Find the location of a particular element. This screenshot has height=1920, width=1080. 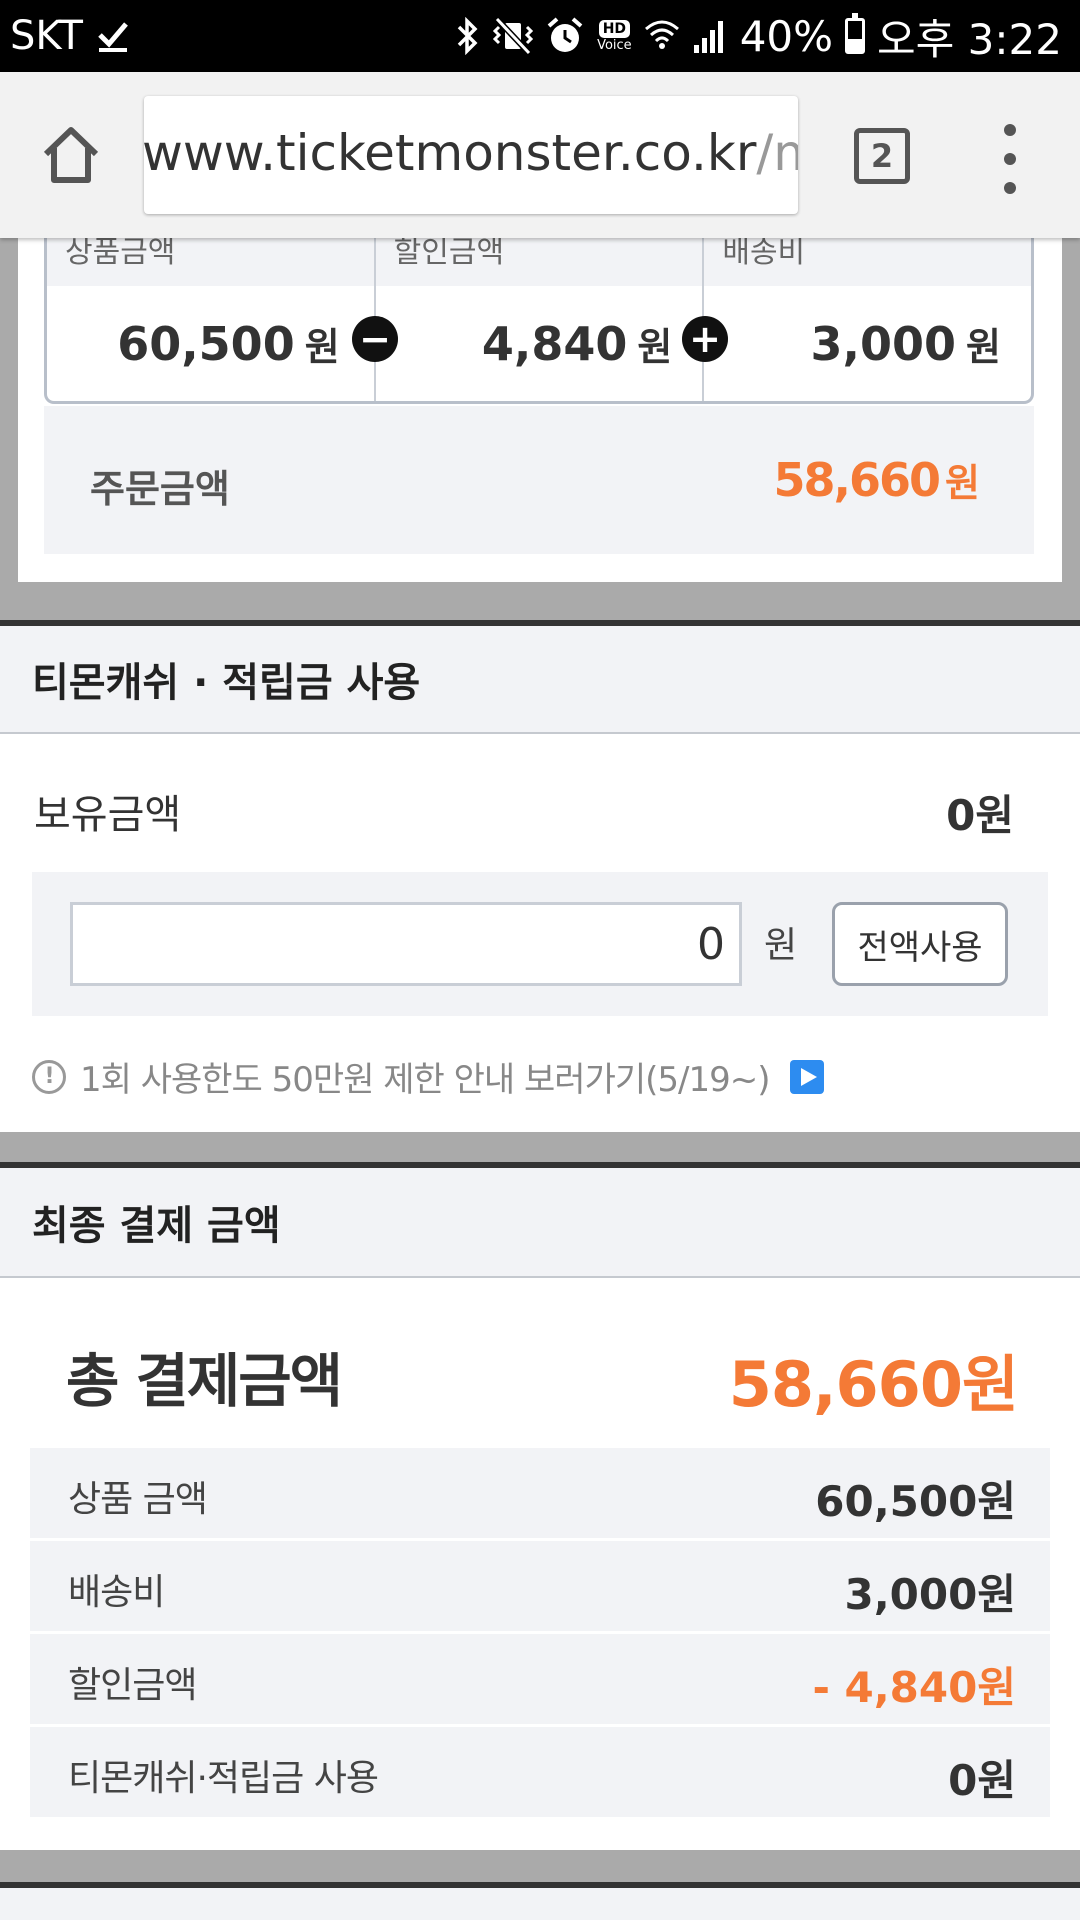

discount-price-number: 4,840 is located at coordinates (554, 344).